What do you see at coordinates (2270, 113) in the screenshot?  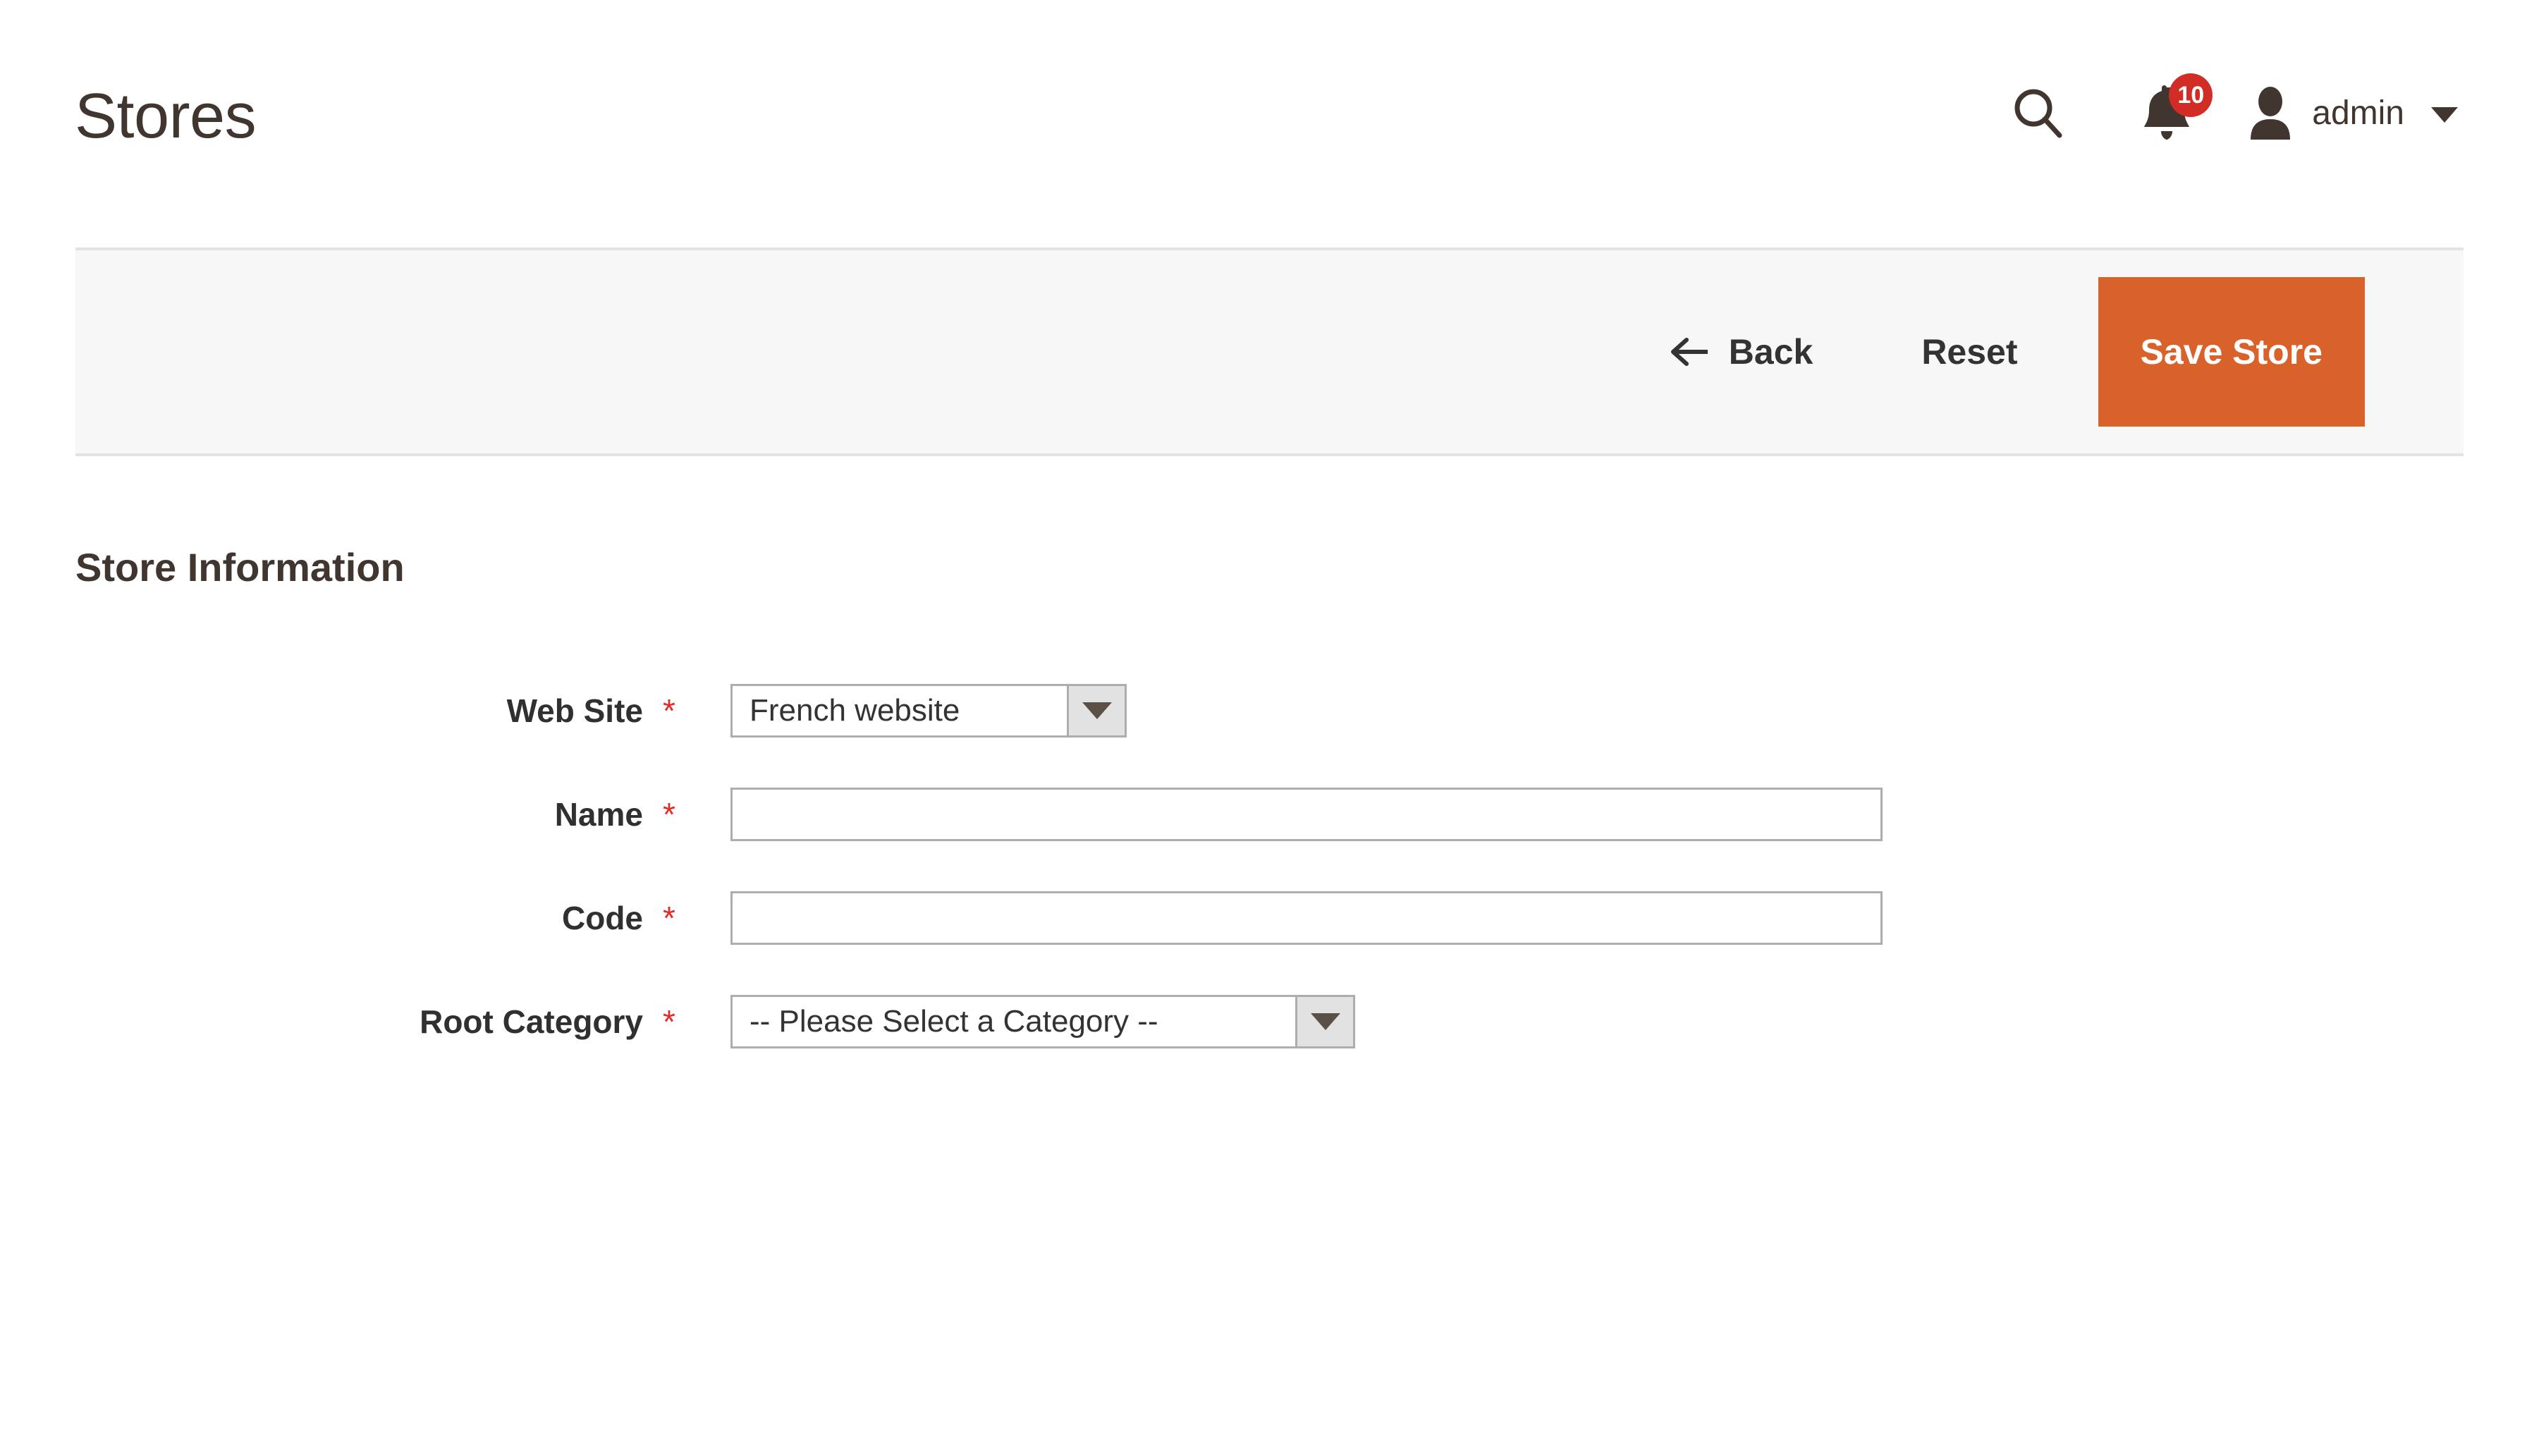 I see `user-avatar-icon` at bounding box center [2270, 113].